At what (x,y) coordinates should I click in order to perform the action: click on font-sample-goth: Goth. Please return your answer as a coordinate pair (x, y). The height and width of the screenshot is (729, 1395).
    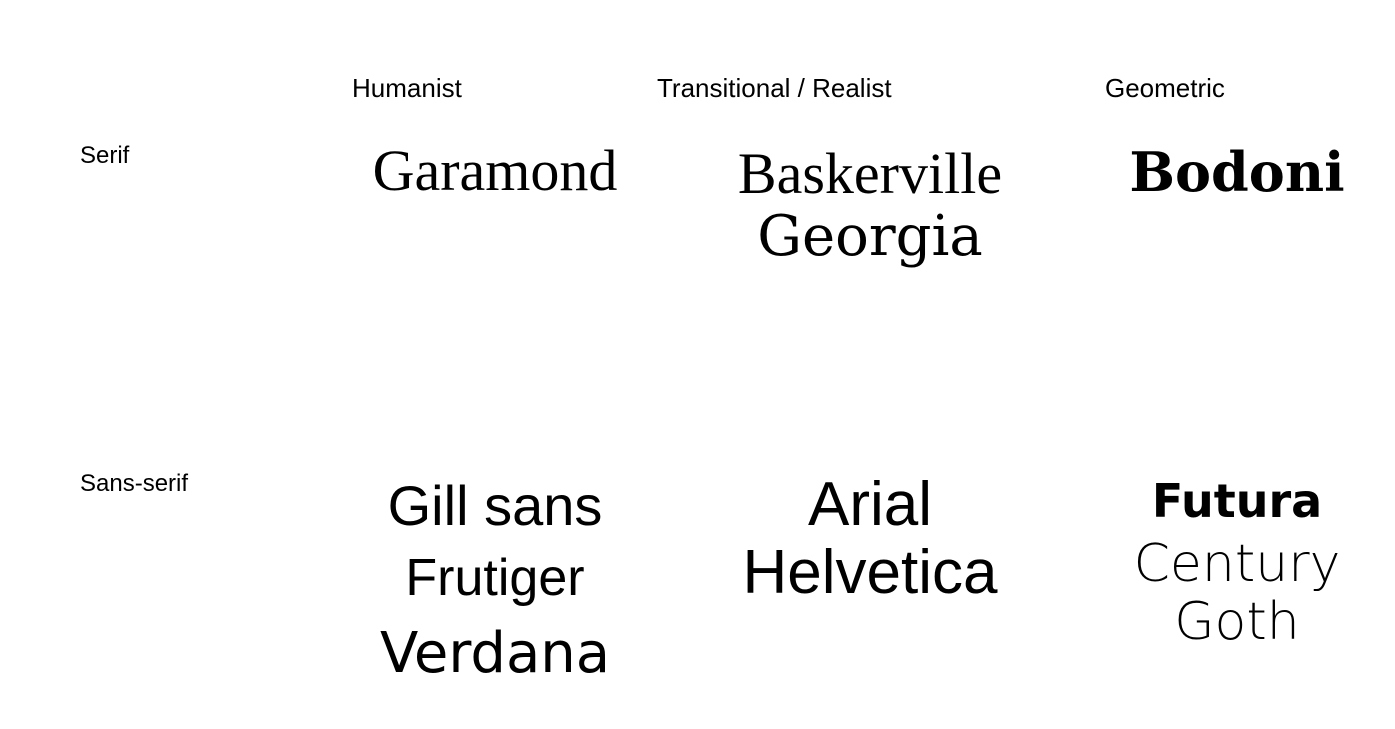
    Looking at the image, I should click on (1237, 622).